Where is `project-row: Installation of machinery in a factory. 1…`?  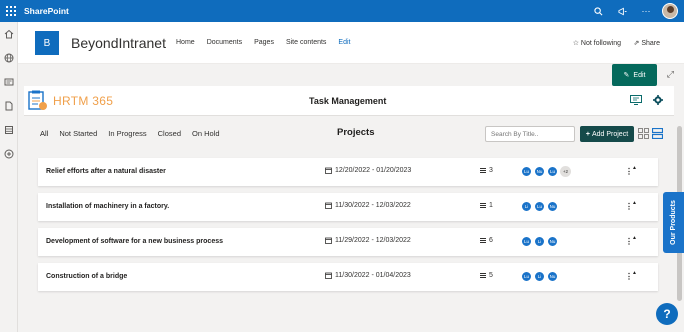
project-row: Installation of machinery in a factory. 1… is located at coordinates (348, 207).